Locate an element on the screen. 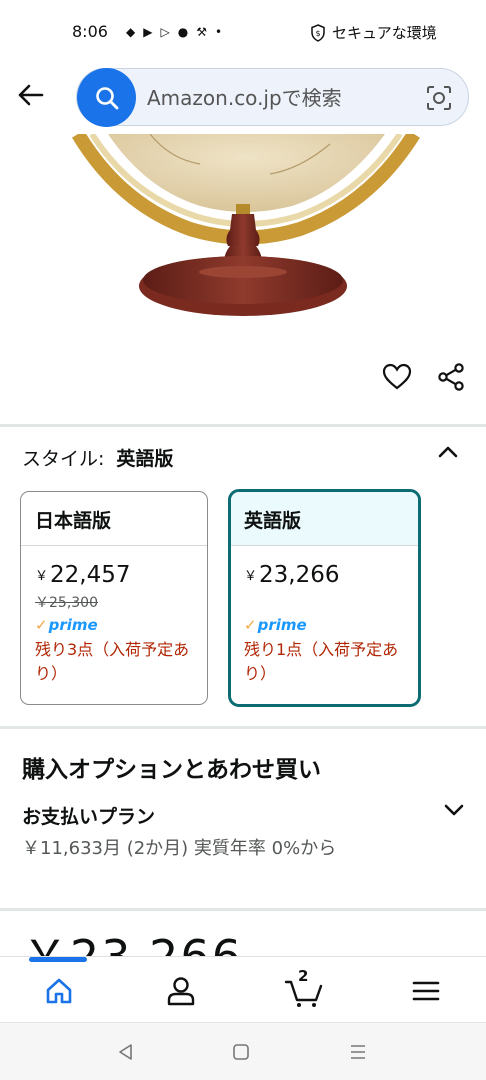 The height and width of the screenshot is (1080, 486). camera-scan-icon is located at coordinates (439, 98).